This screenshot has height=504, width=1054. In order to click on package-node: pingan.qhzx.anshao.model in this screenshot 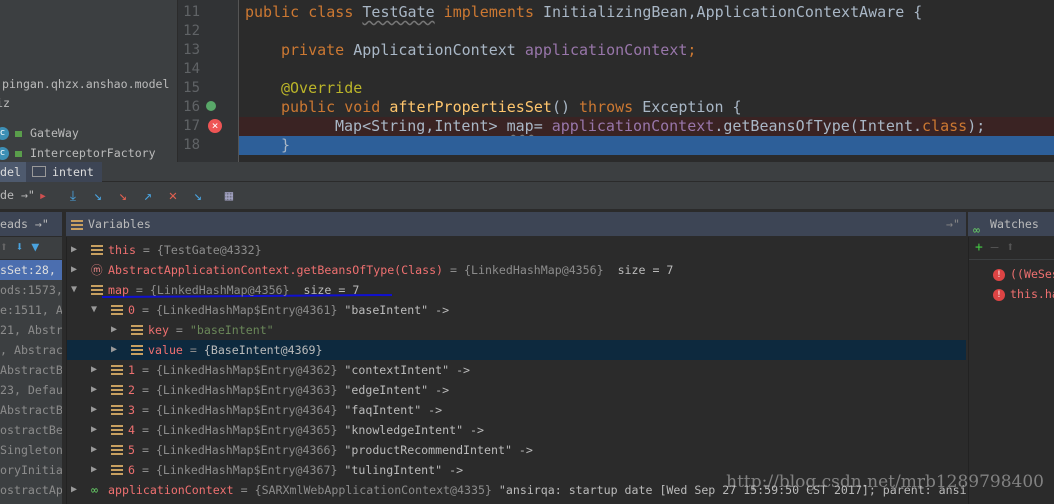, I will do `click(86, 84)`.